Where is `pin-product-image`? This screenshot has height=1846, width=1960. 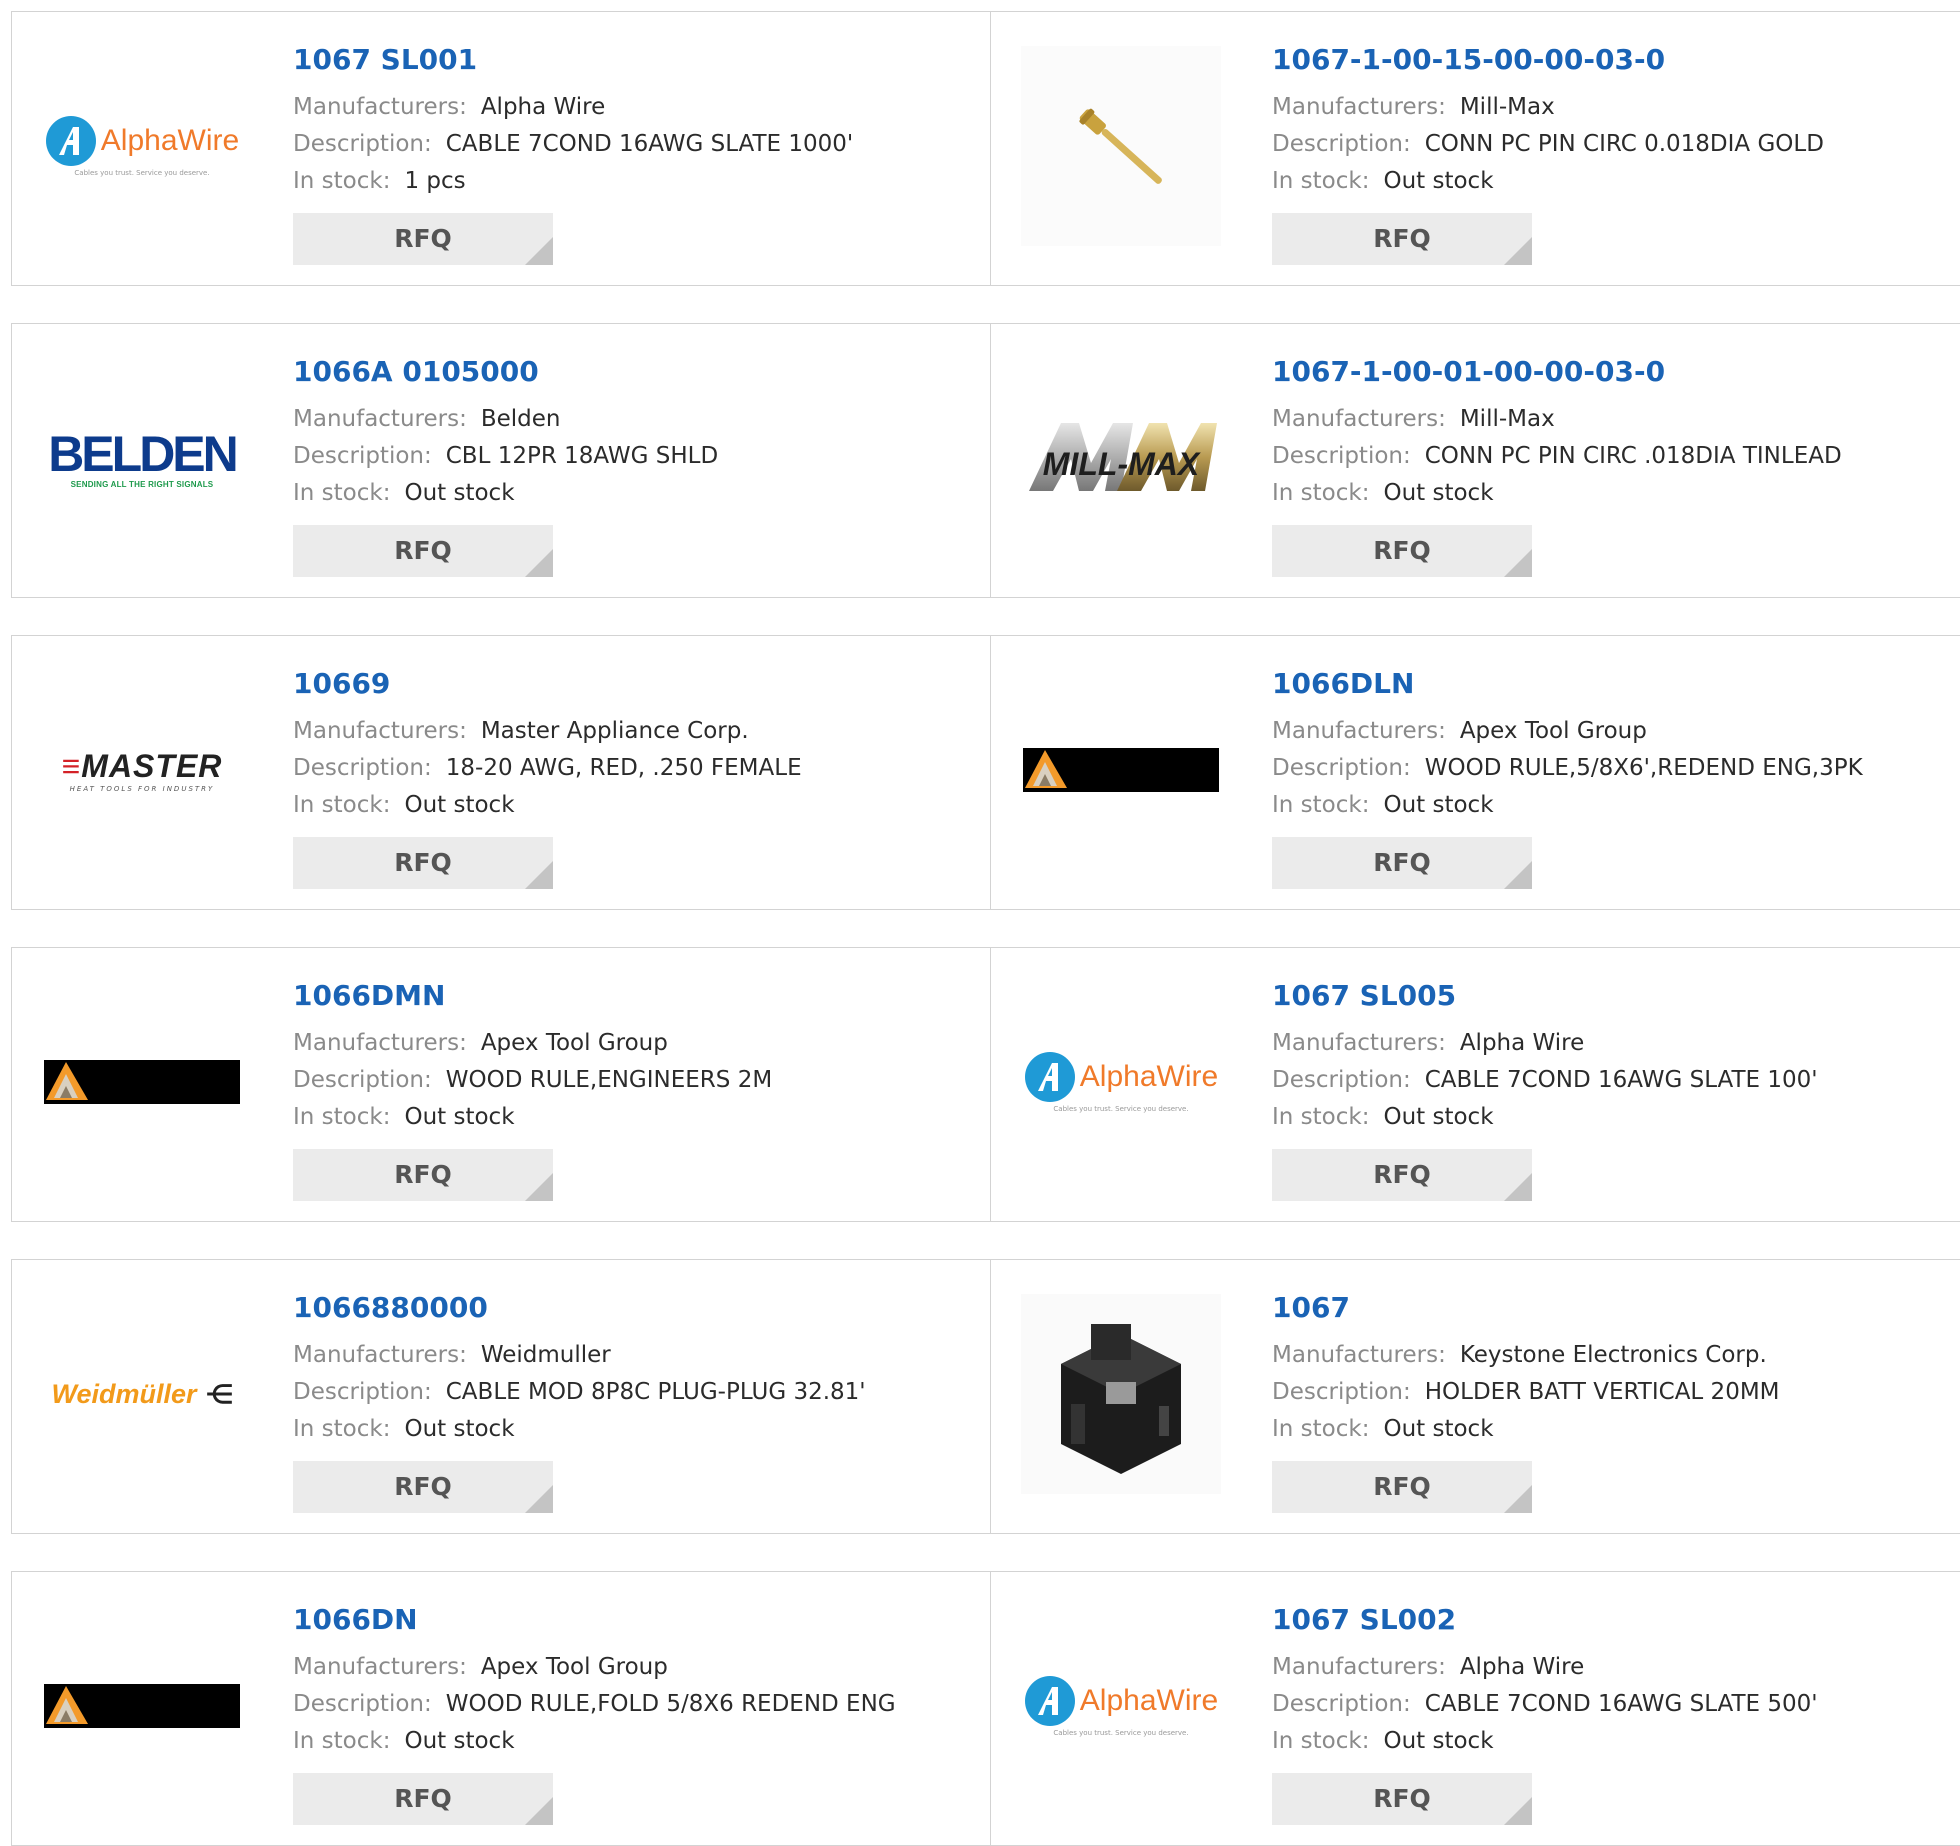 pin-product-image is located at coordinates (1121, 146).